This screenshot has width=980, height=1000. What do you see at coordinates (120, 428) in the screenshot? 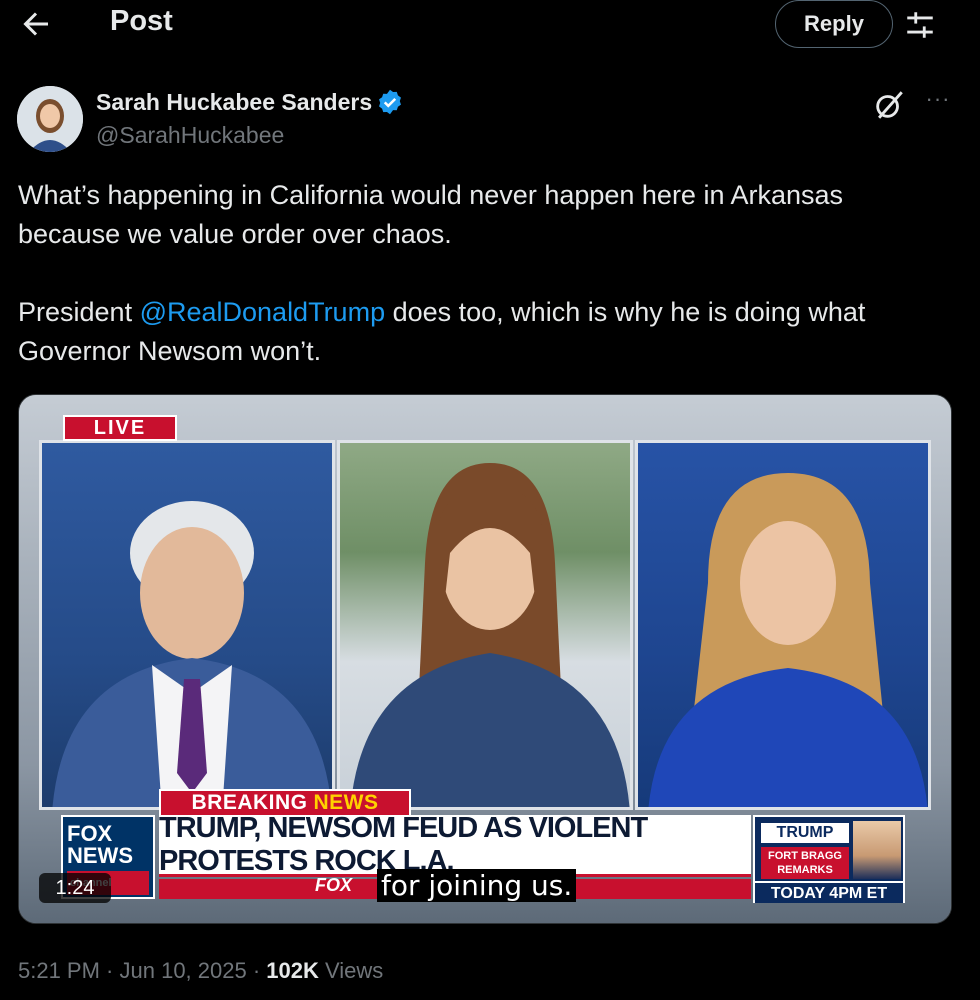
I see `live-badge: LIVE` at bounding box center [120, 428].